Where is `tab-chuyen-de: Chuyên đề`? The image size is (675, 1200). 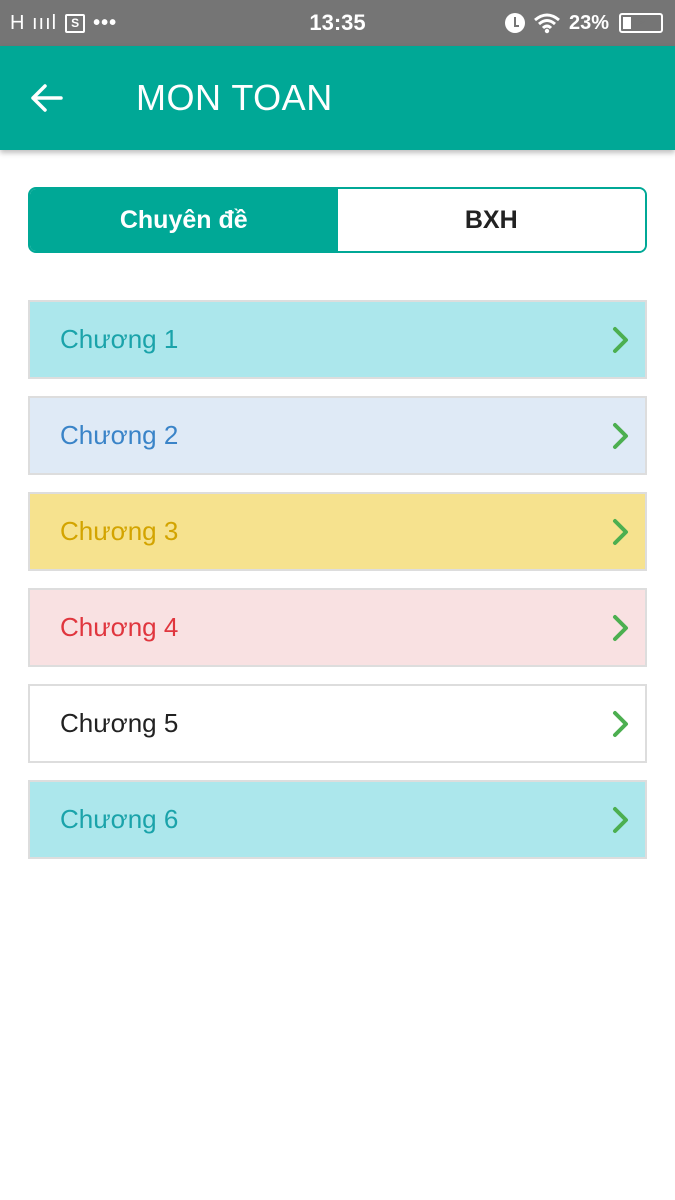
tab-chuyen-de: Chuyên đề is located at coordinates (184, 220).